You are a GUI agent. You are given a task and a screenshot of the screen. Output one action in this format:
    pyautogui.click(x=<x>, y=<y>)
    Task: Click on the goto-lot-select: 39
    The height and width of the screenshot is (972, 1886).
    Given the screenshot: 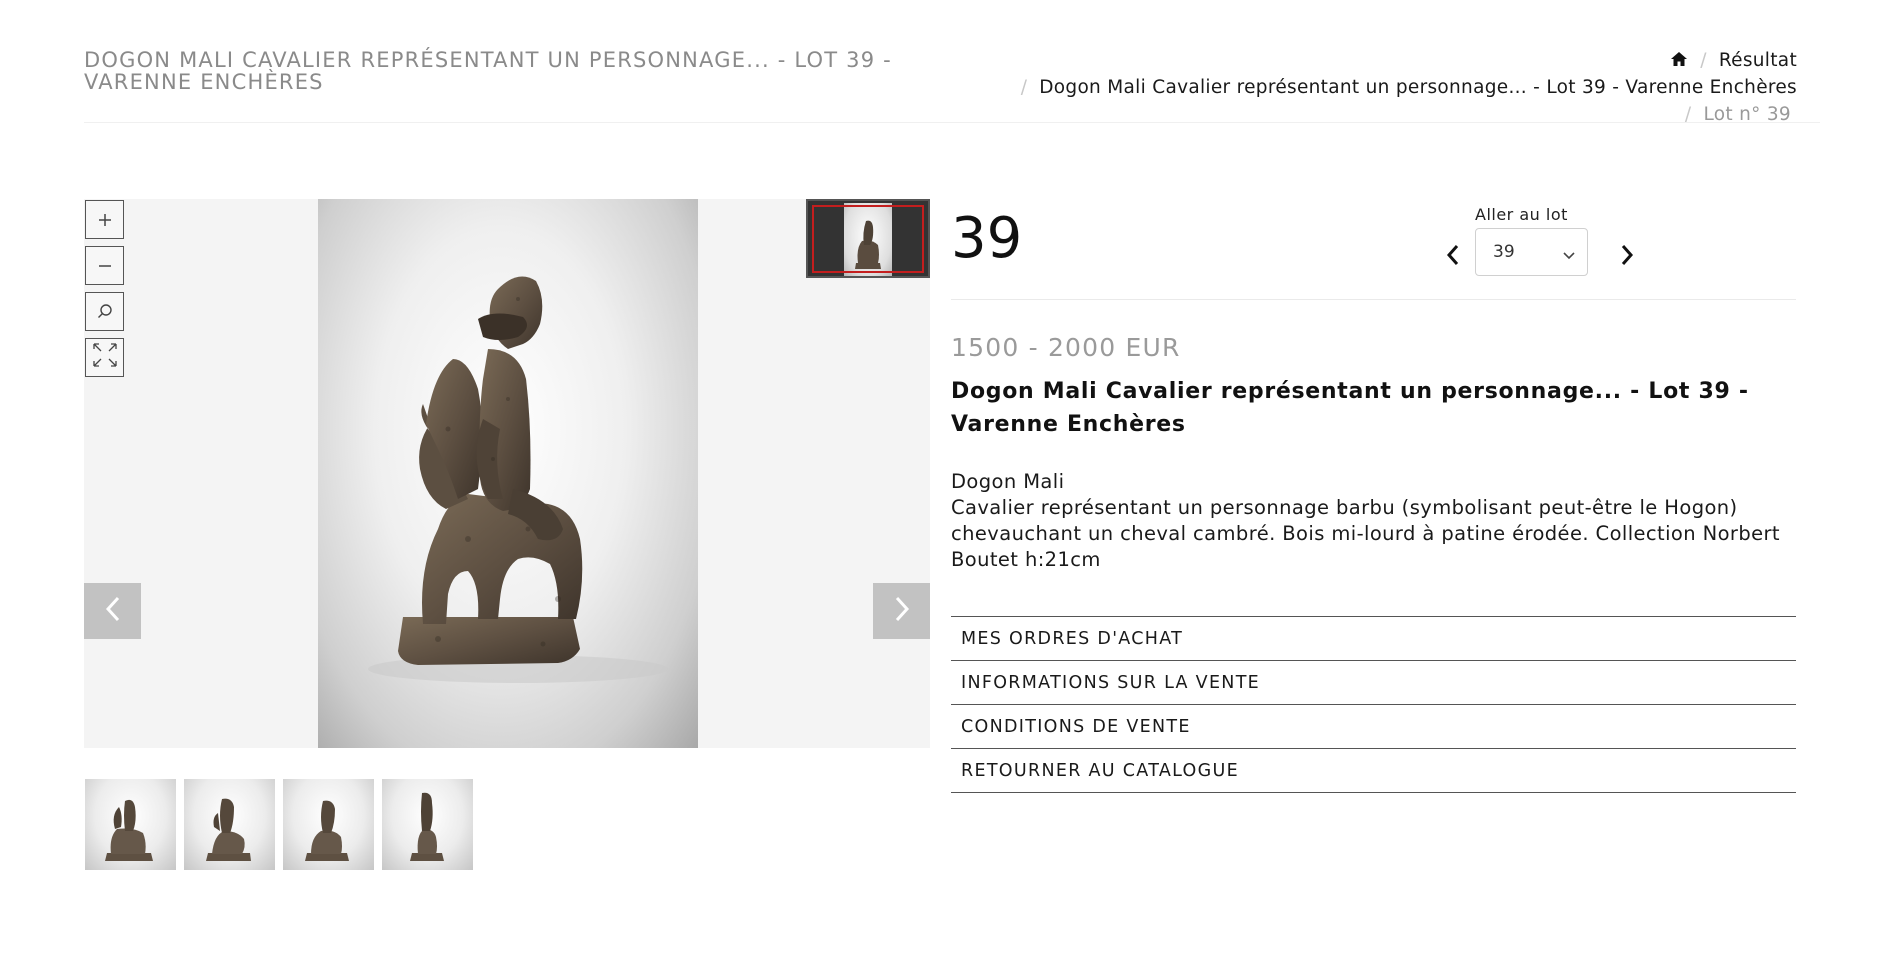 What is the action you would take?
    pyautogui.click(x=1531, y=252)
    